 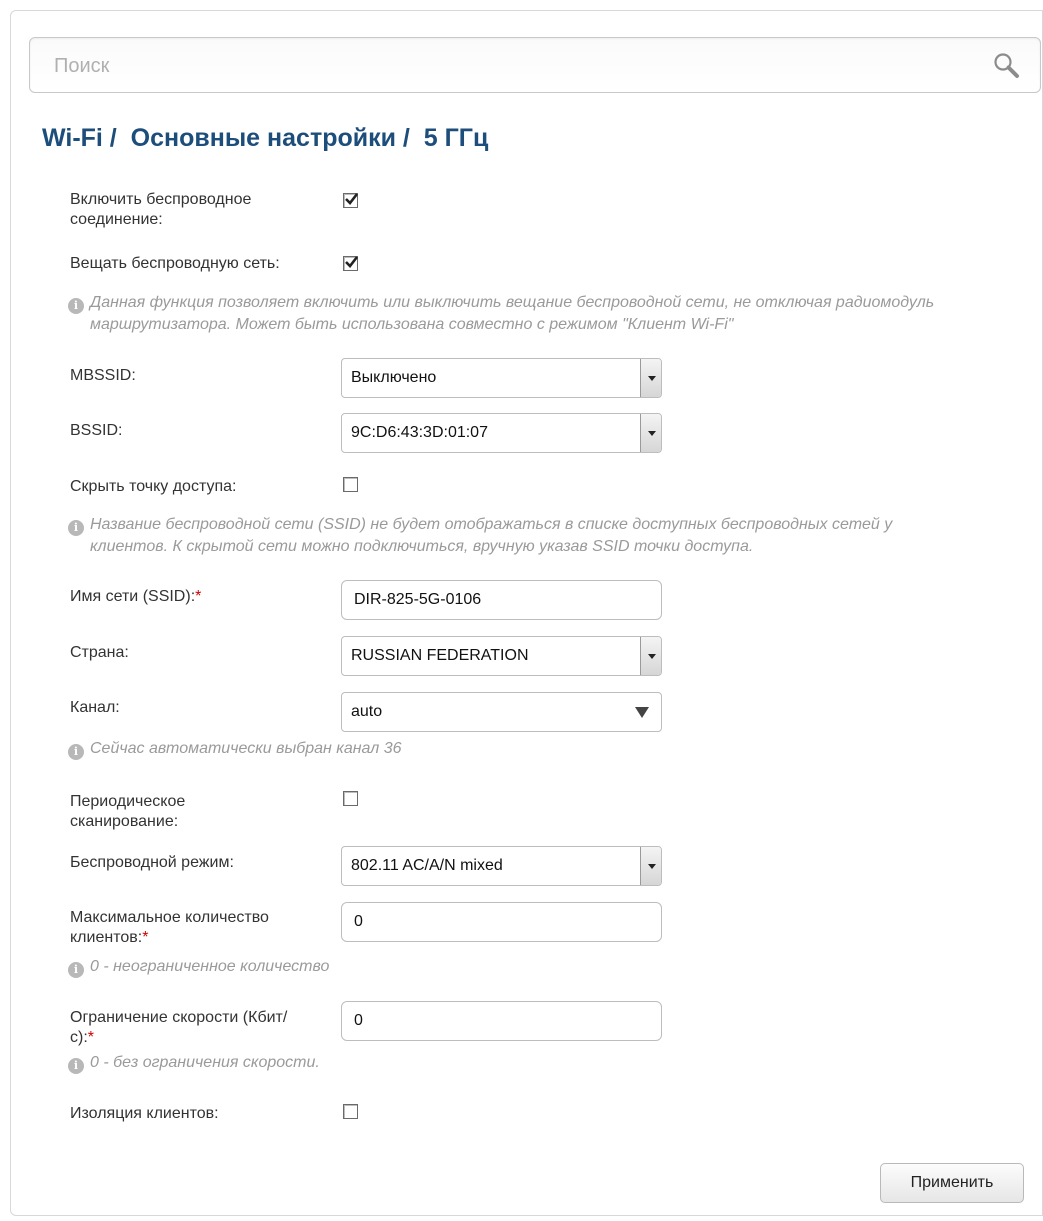 I want to click on ssid-input, so click(x=501, y=600).